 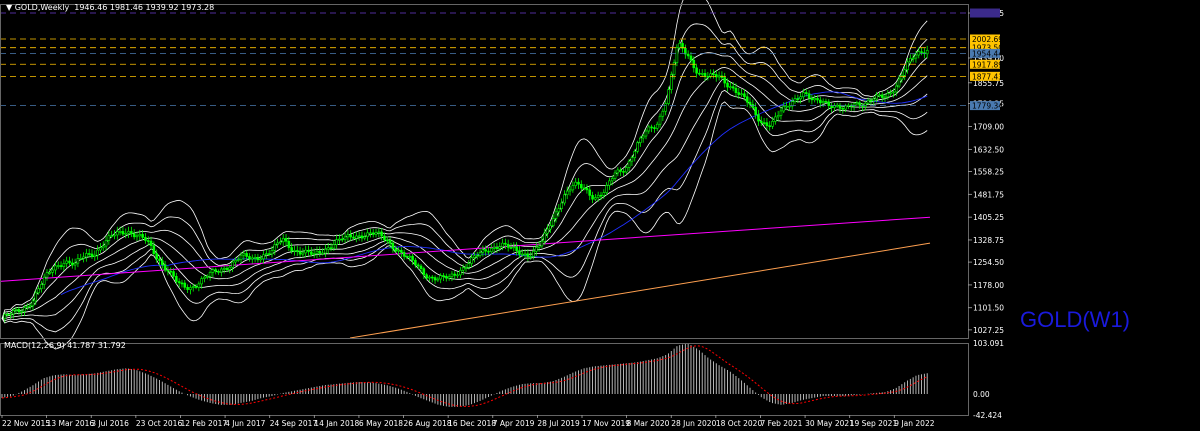 What do you see at coordinates (294, 423) in the screenshot?
I see `x-tick-label: 24 Sep 2017` at bounding box center [294, 423].